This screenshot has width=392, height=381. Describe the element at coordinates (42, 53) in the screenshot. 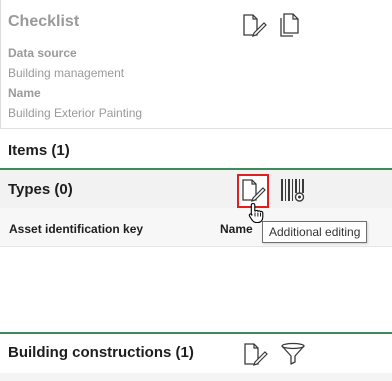

I see `data-source-label: Data source` at that location.